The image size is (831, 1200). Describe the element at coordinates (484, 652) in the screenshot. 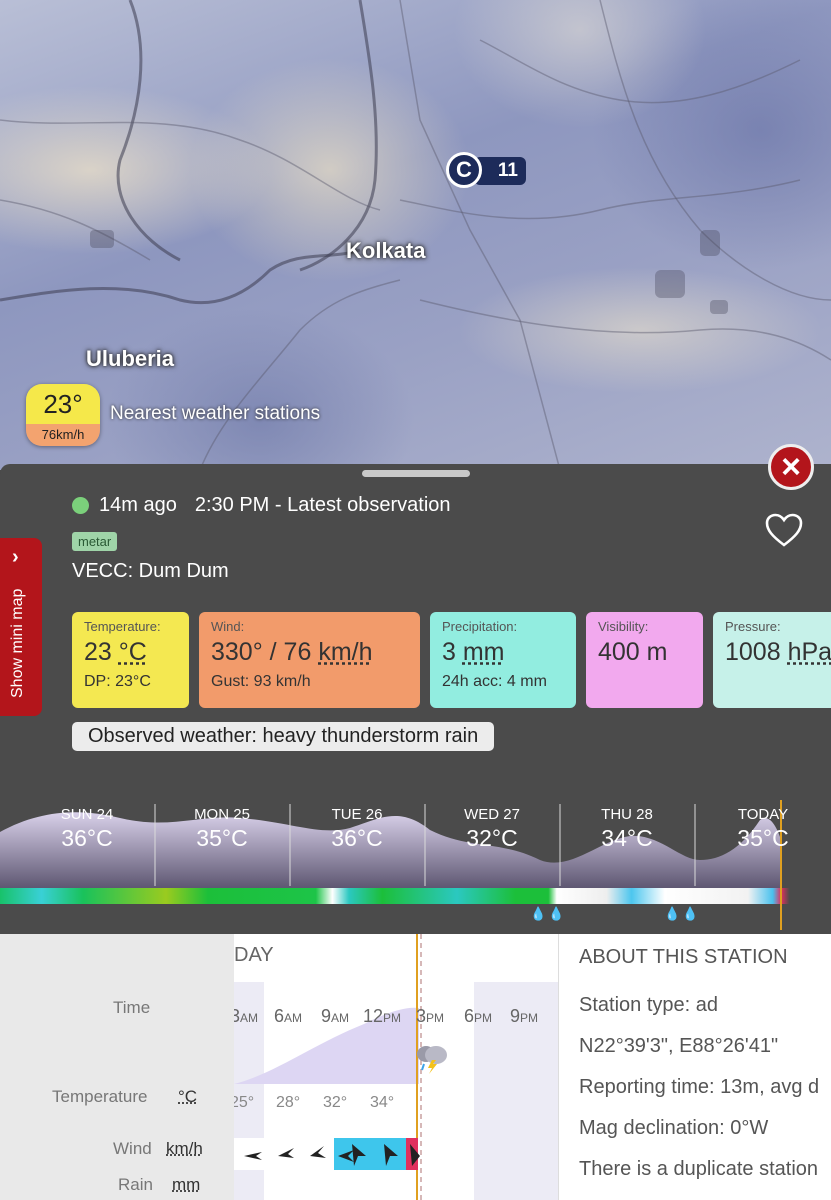

I see `precipitation-unit: mm` at that location.